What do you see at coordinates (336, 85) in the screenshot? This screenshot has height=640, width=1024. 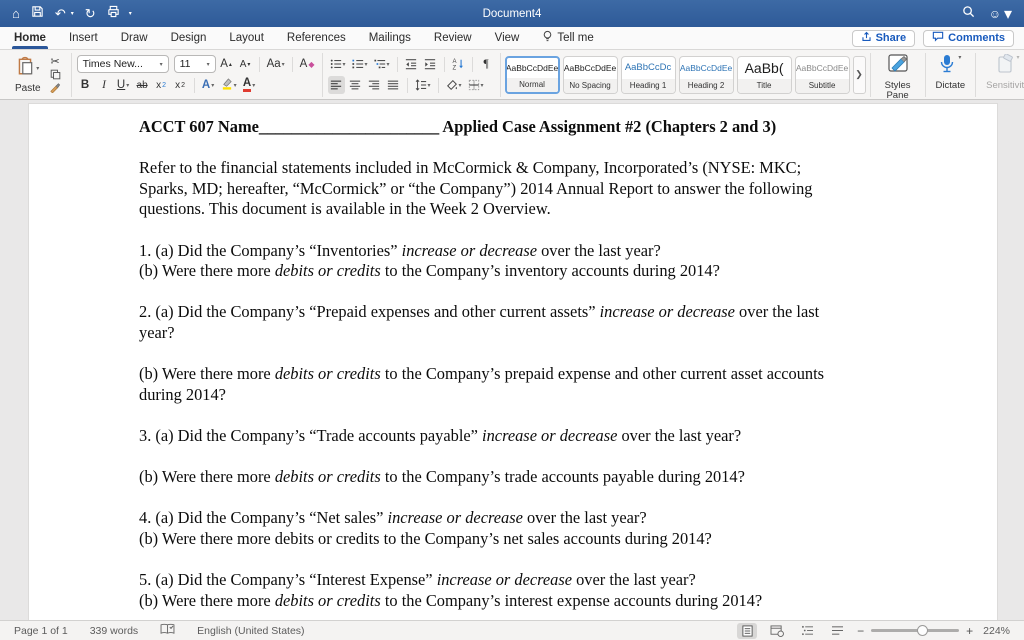 I see `align-left-button` at bounding box center [336, 85].